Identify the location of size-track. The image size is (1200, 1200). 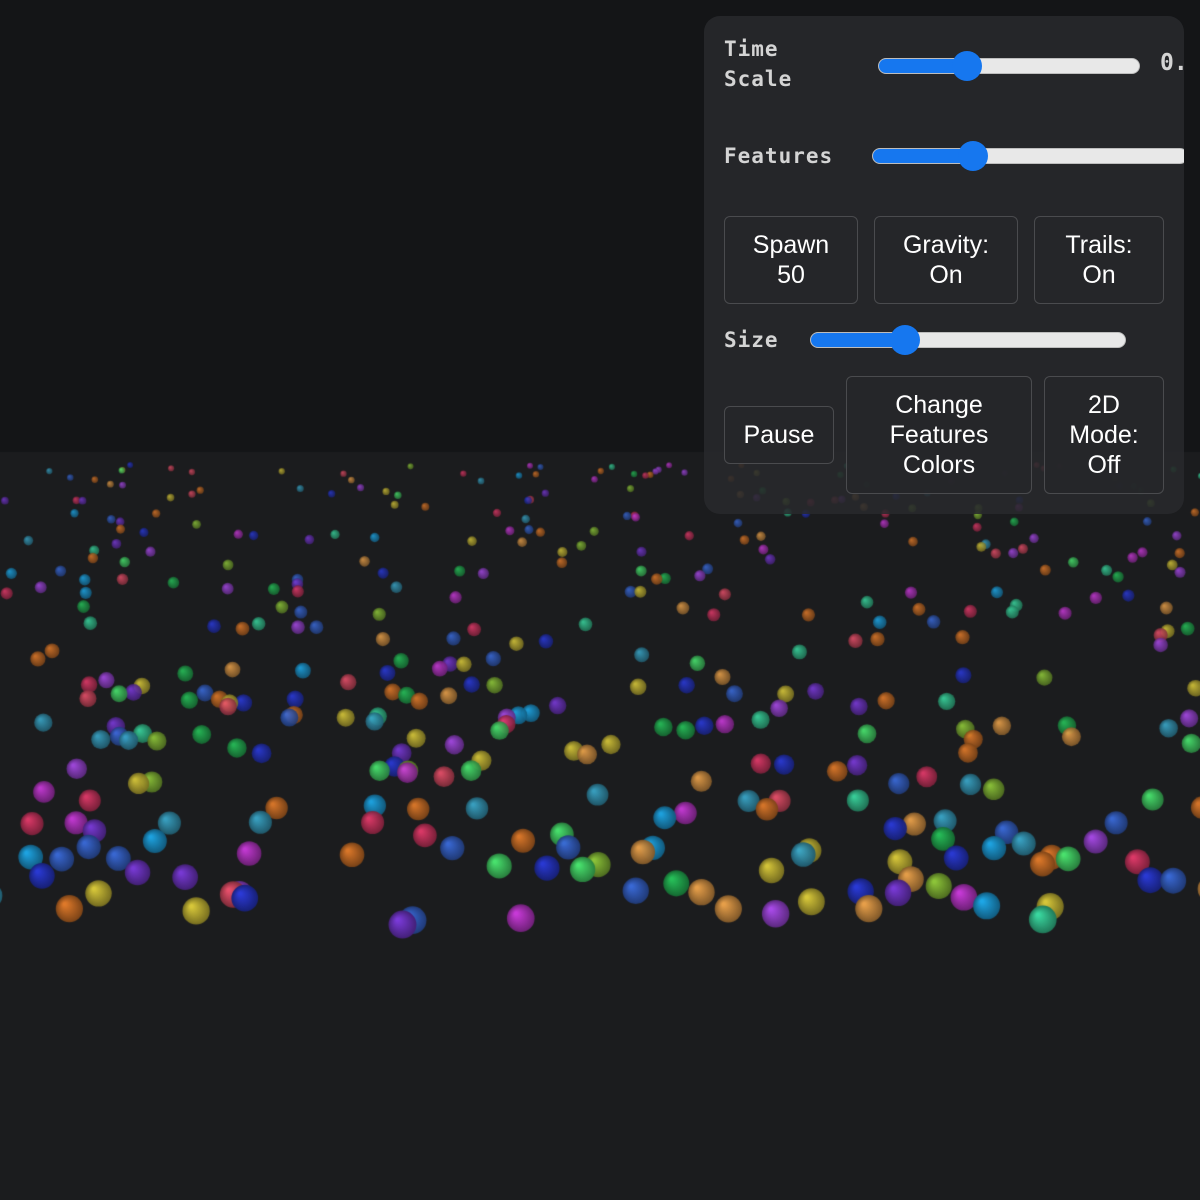
(968, 340).